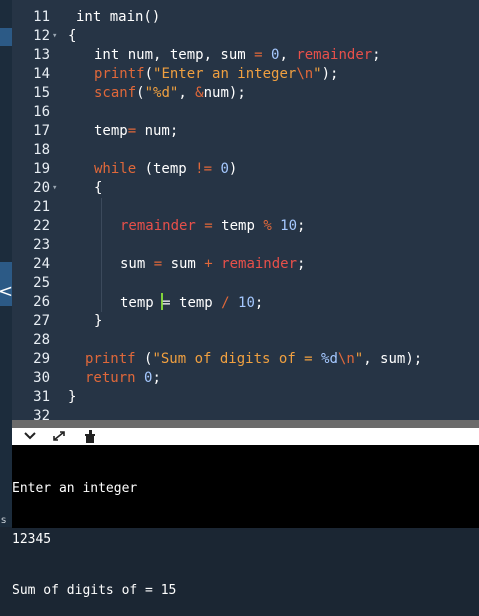  I want to click on code-line: 30 return 0;, so click(245, 378).